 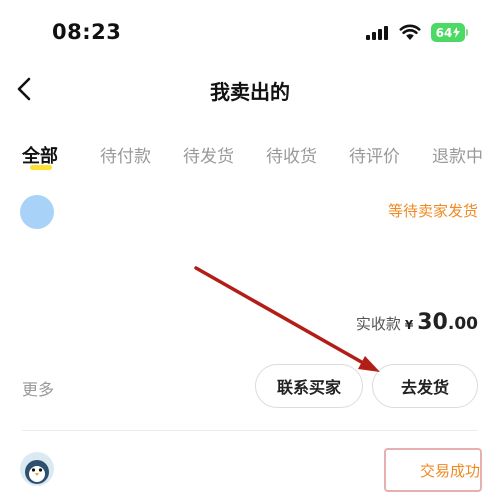 I want to click on active-tab-indicator, so click(x=41, y=167).